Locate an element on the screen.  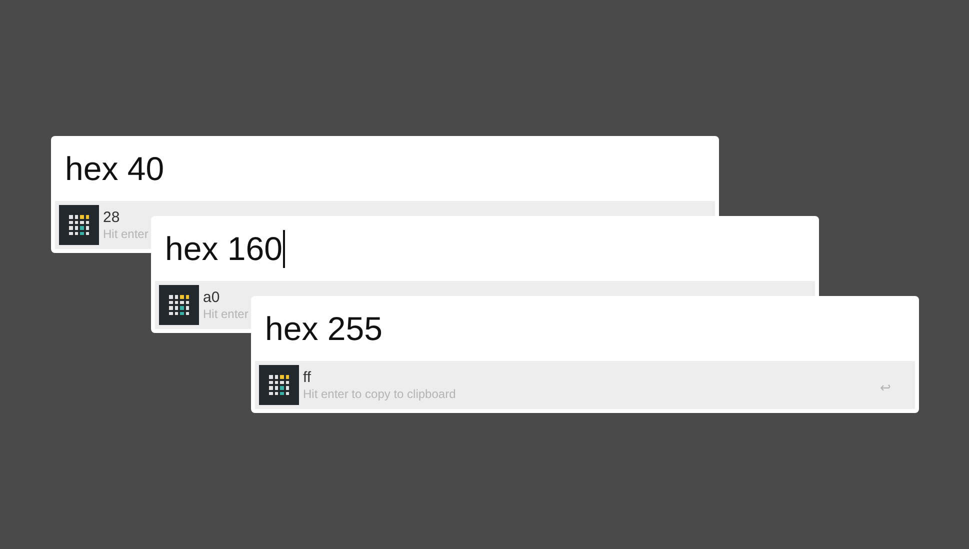
result-title: a0 is located at coordinates (211, 297).